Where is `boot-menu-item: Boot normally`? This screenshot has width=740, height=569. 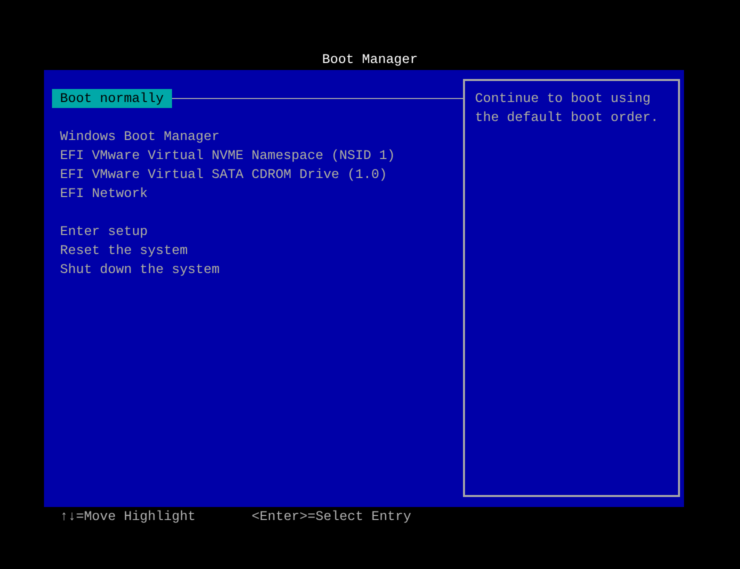 boot-menu-item: Boot normally is located at coordinates (112, 98).